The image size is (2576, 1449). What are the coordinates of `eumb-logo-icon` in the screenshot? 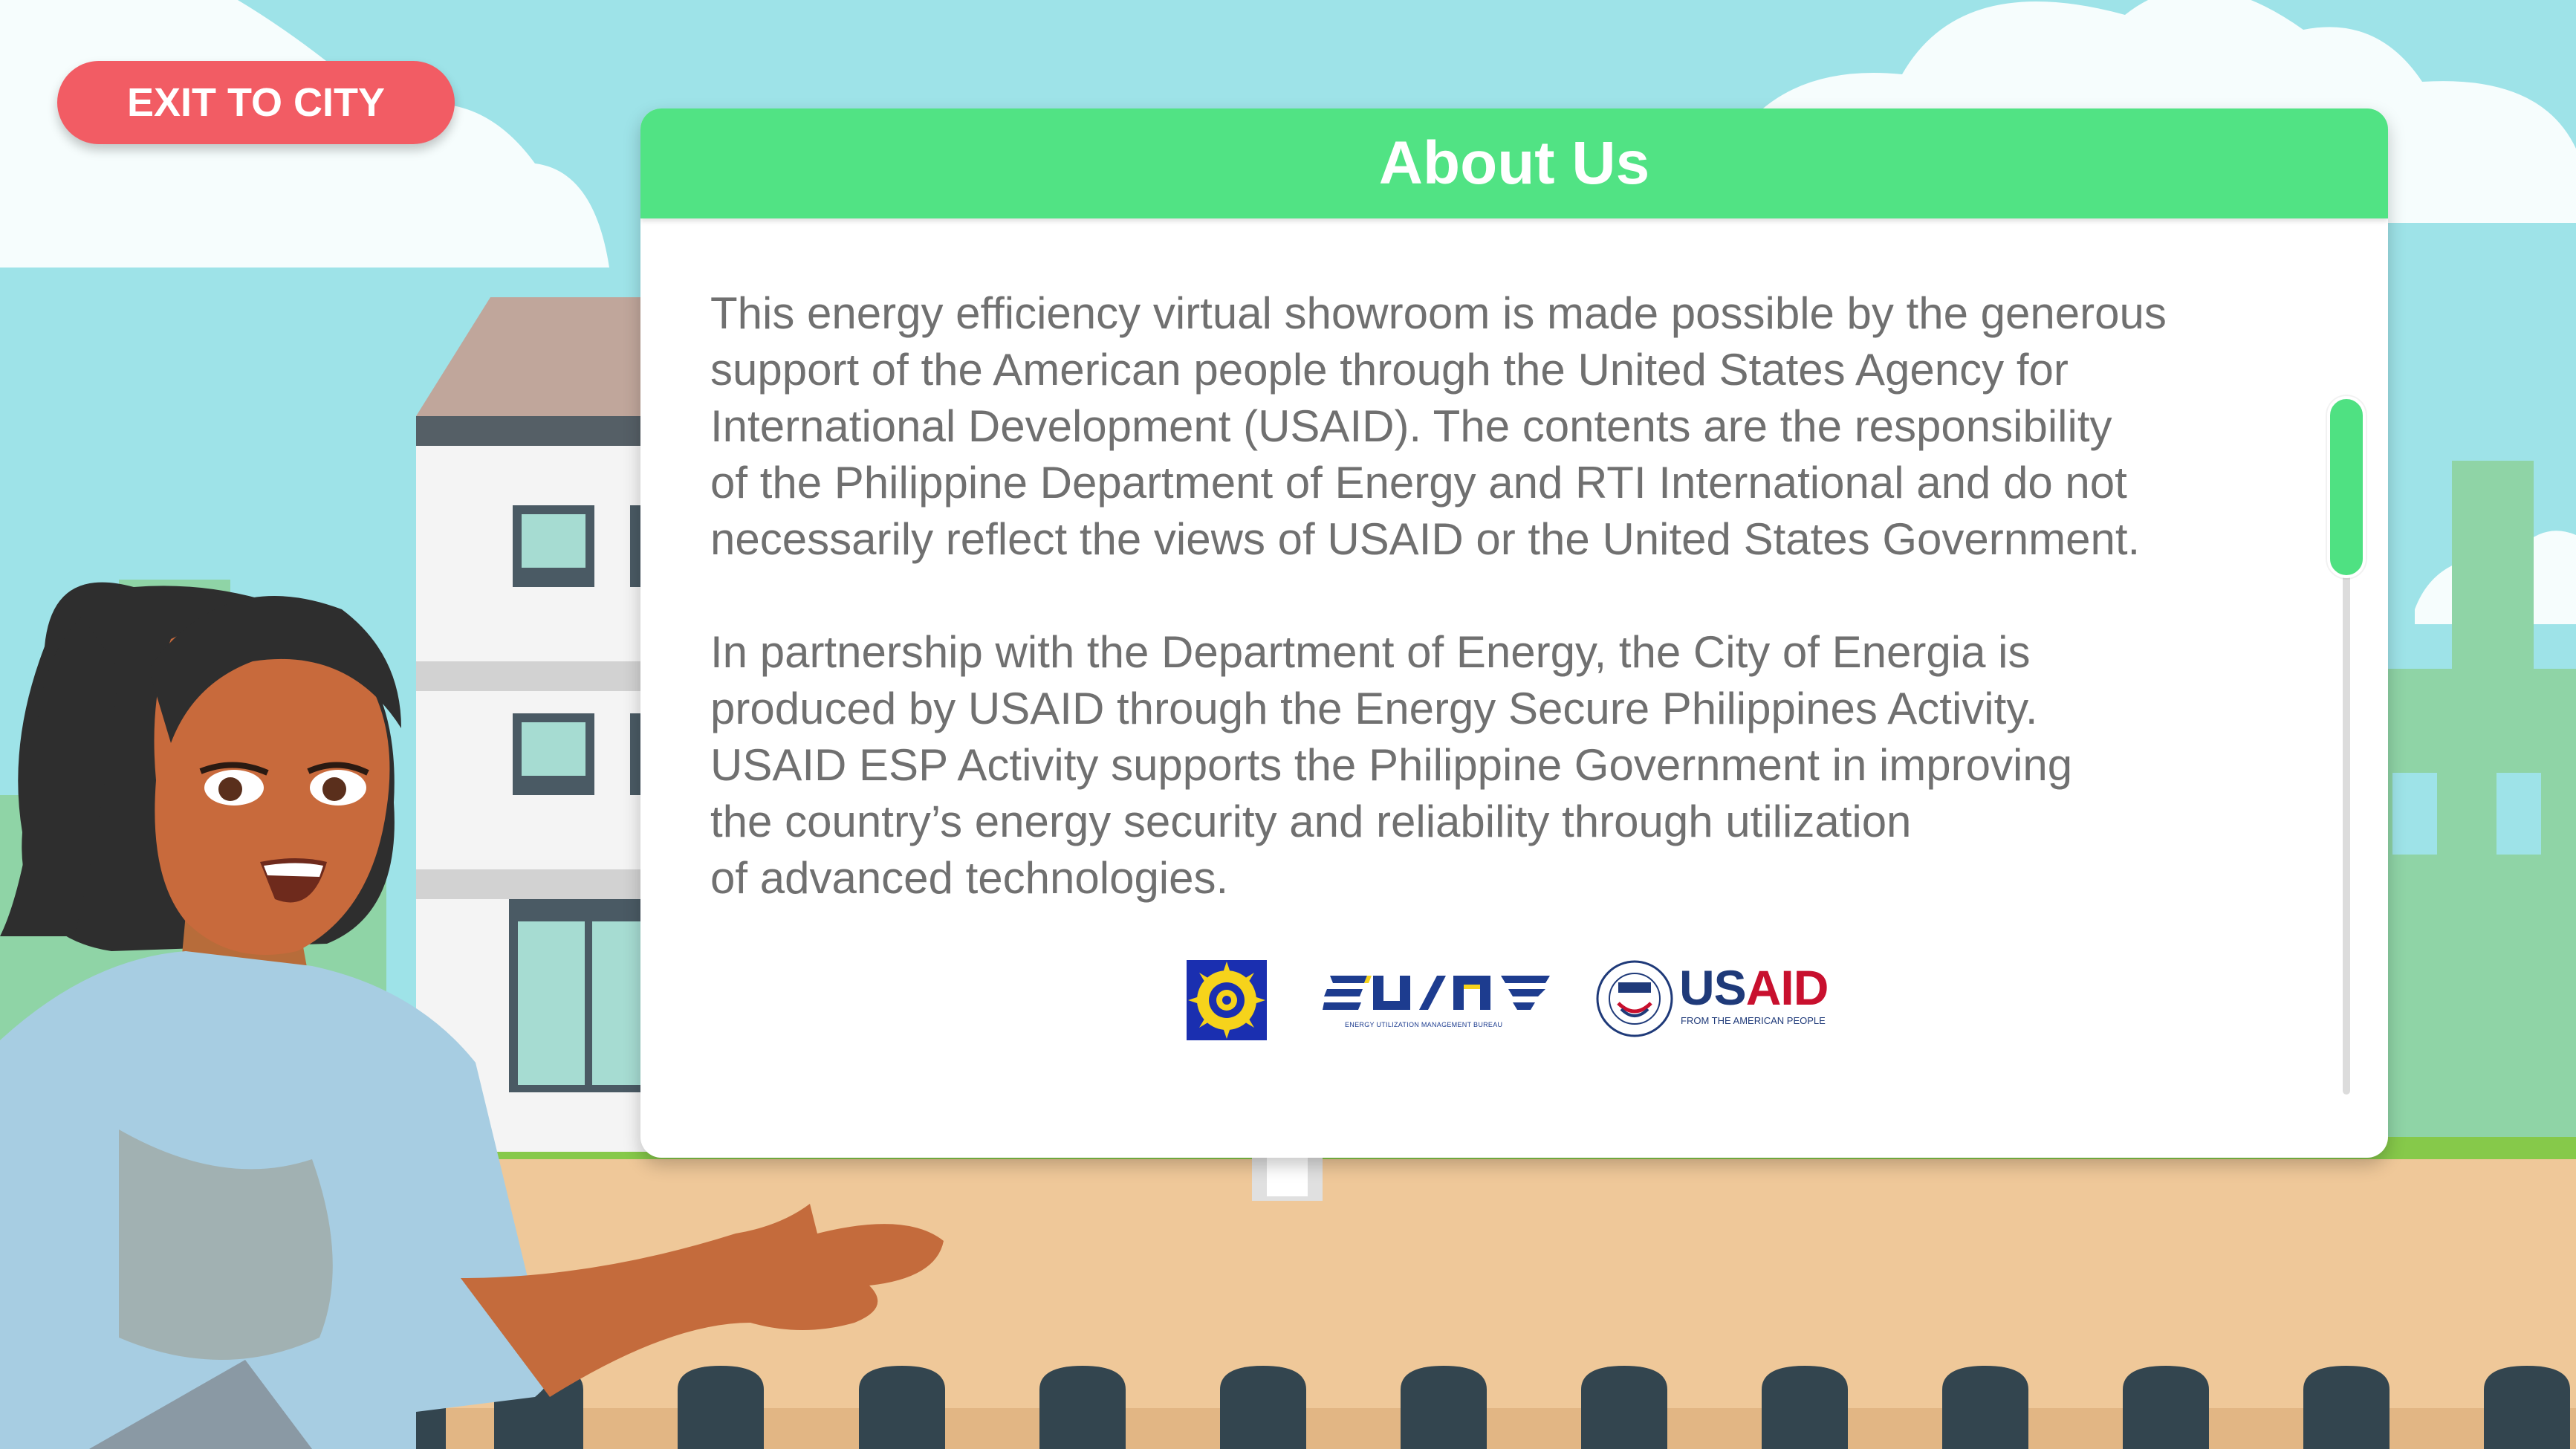 It's located at (1436, 993).